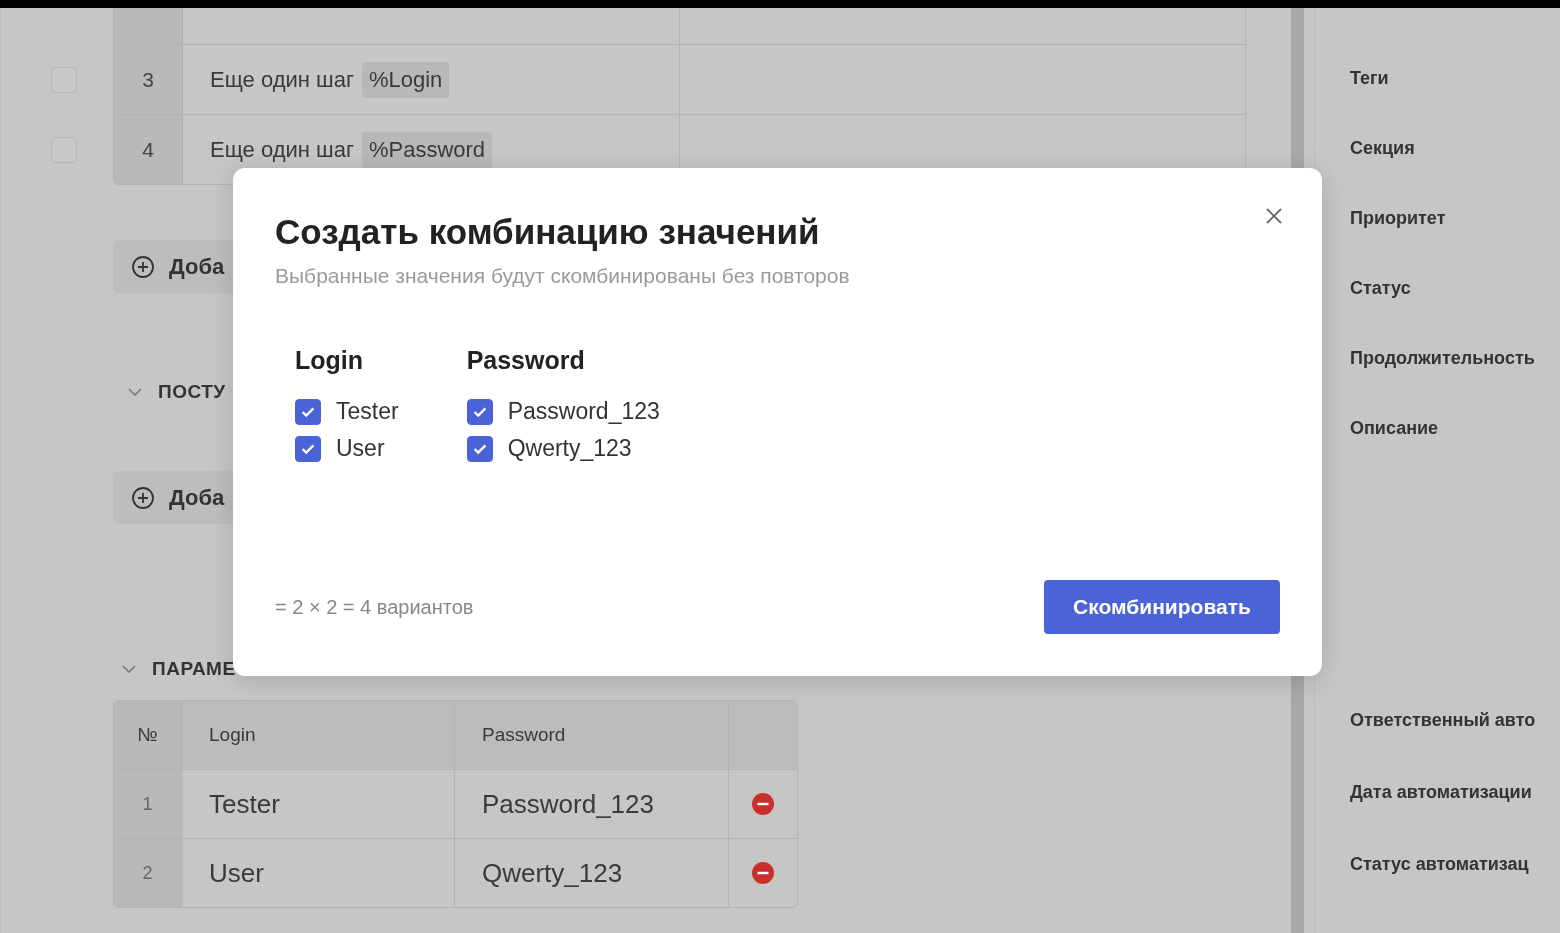 The height and width of the screenshot is (933, 1560). What do you see at coordinates (1395, 429) in the screenshot?
I see `field-label: Описание` at bounding box center [1395, 429].